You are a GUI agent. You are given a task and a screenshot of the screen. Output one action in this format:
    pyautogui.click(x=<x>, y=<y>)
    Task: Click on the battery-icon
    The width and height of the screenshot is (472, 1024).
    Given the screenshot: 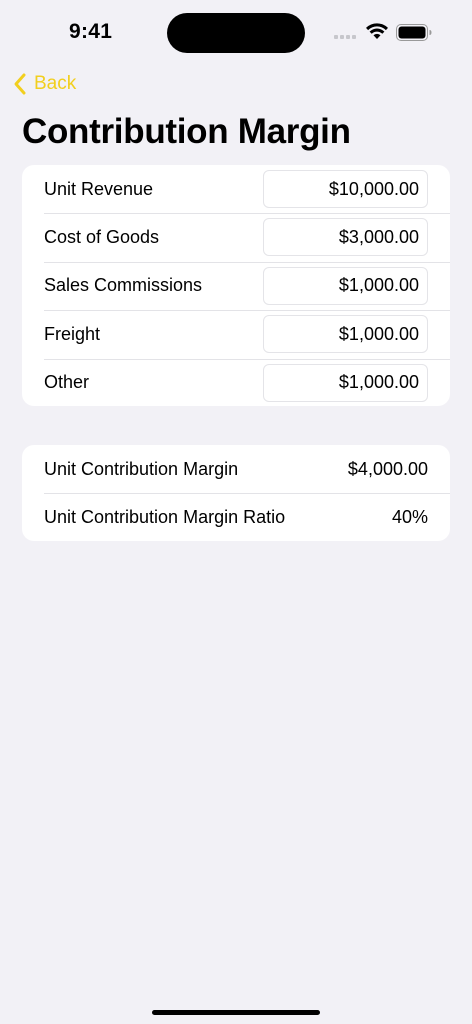 What is the action you would take?
    pyautogui.click(x=414, y=32)
    